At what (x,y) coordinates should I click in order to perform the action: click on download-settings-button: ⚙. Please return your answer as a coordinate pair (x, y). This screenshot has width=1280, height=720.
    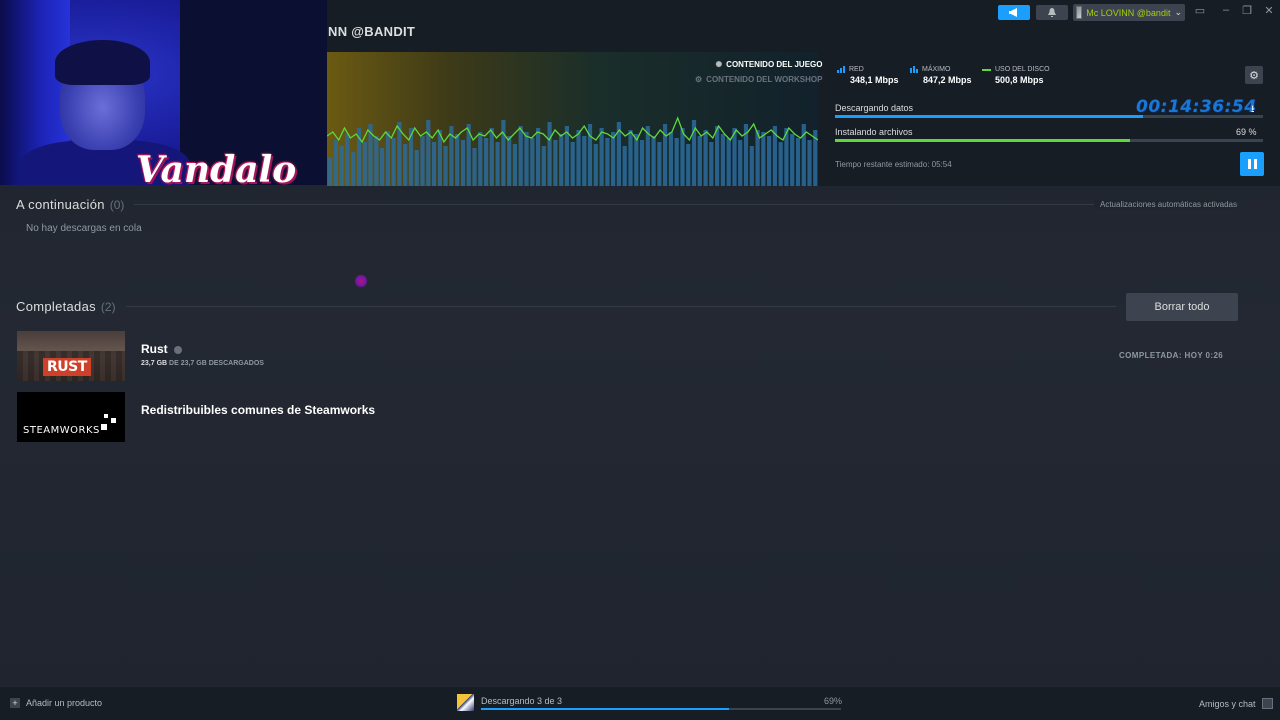
    Looking at the image, I should click on (1254, 75).